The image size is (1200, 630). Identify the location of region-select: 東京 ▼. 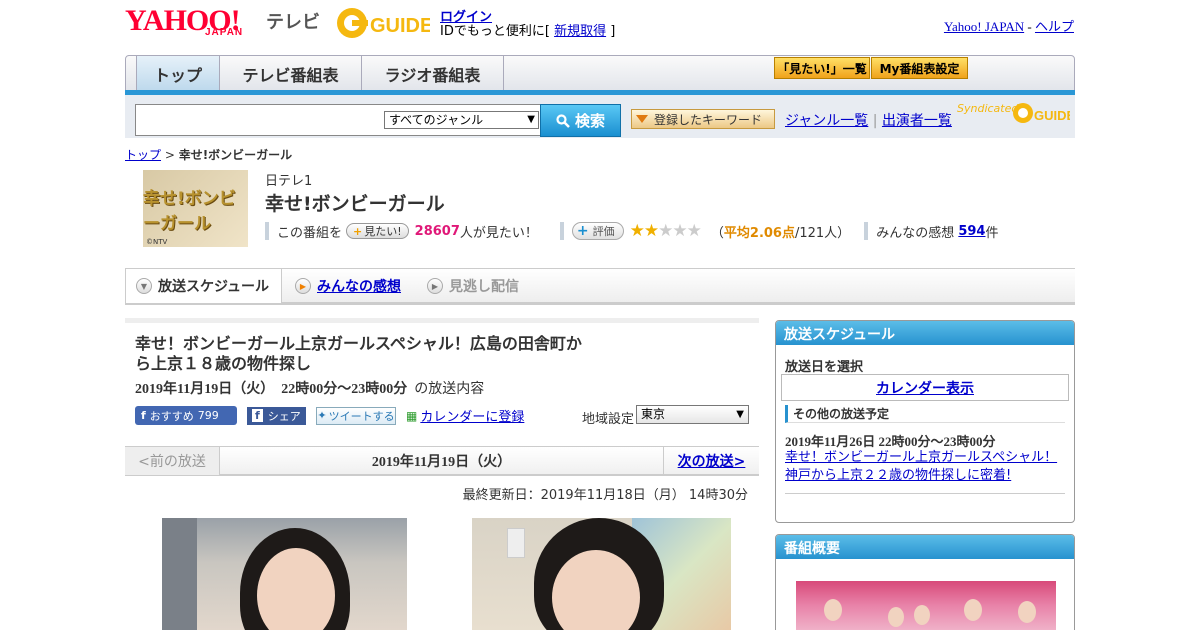
(692, 414).